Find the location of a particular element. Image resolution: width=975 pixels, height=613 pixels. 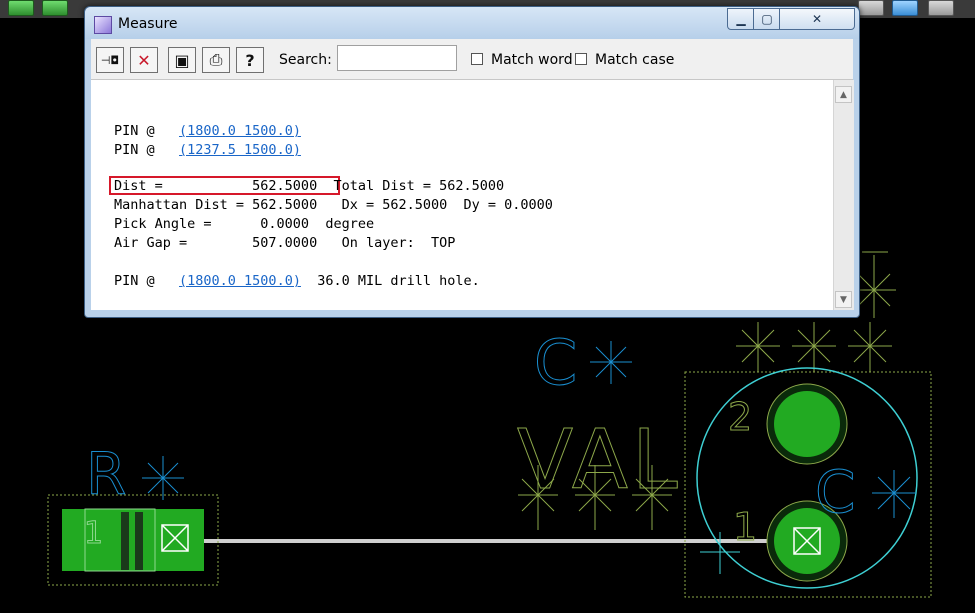

print-icon: ⎙ is located at coordinates (216, 59).